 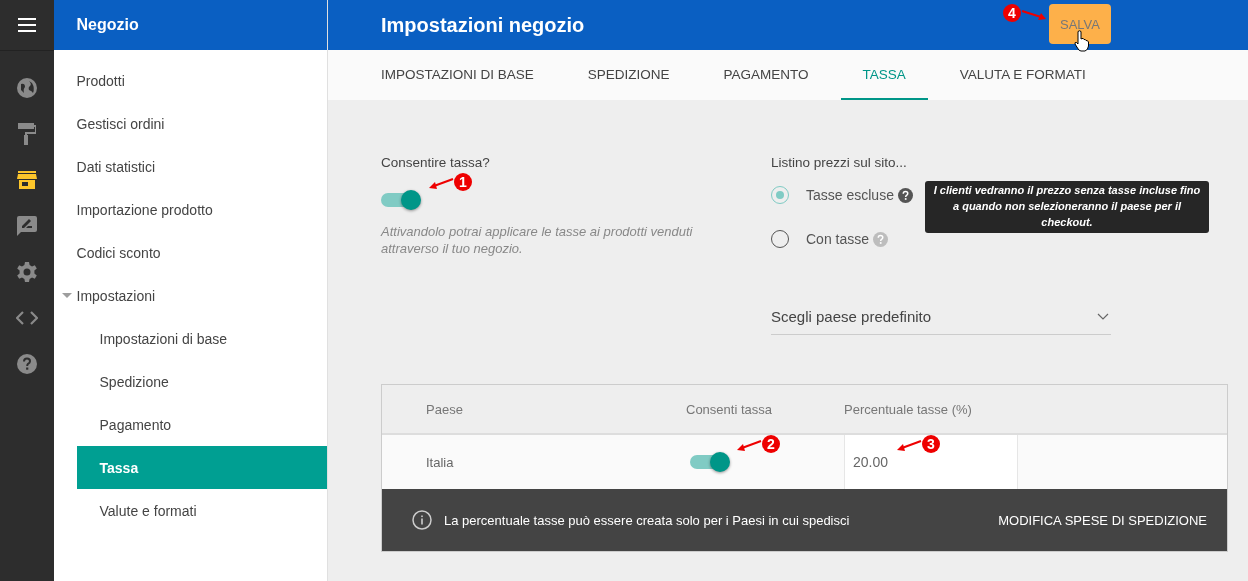 What do you see at coordinates (26, 226) in the screenshot?
I see `chat-pencil-icon` at bounding box center [26, 226].